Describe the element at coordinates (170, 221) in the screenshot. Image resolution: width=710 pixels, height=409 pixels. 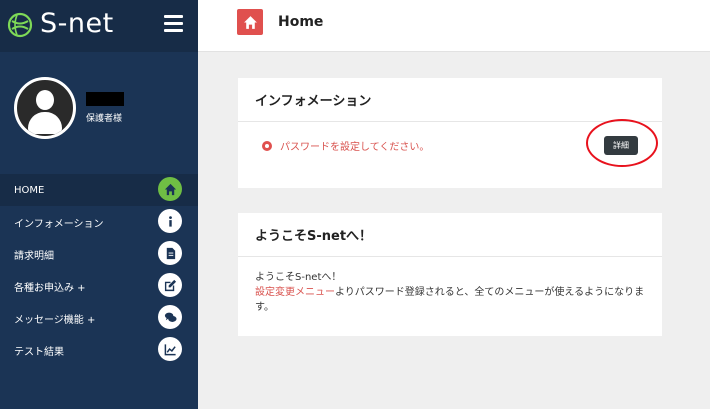
I see `info-icon` at that location.